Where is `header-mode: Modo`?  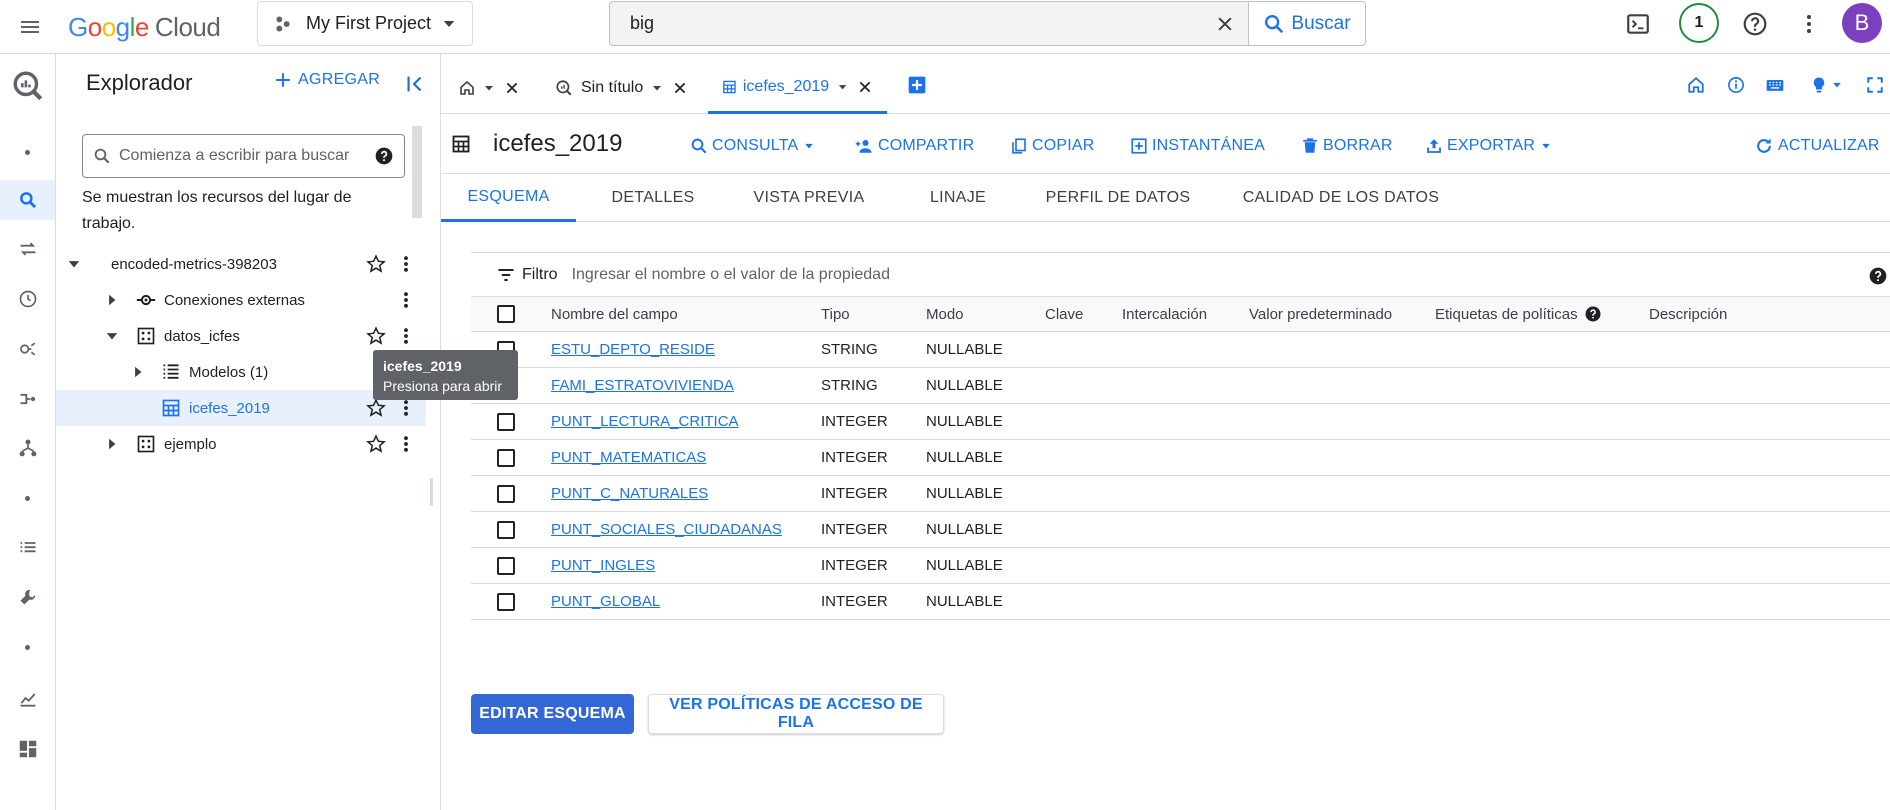
header-mode: Modo is located at coordinates (945, 314).